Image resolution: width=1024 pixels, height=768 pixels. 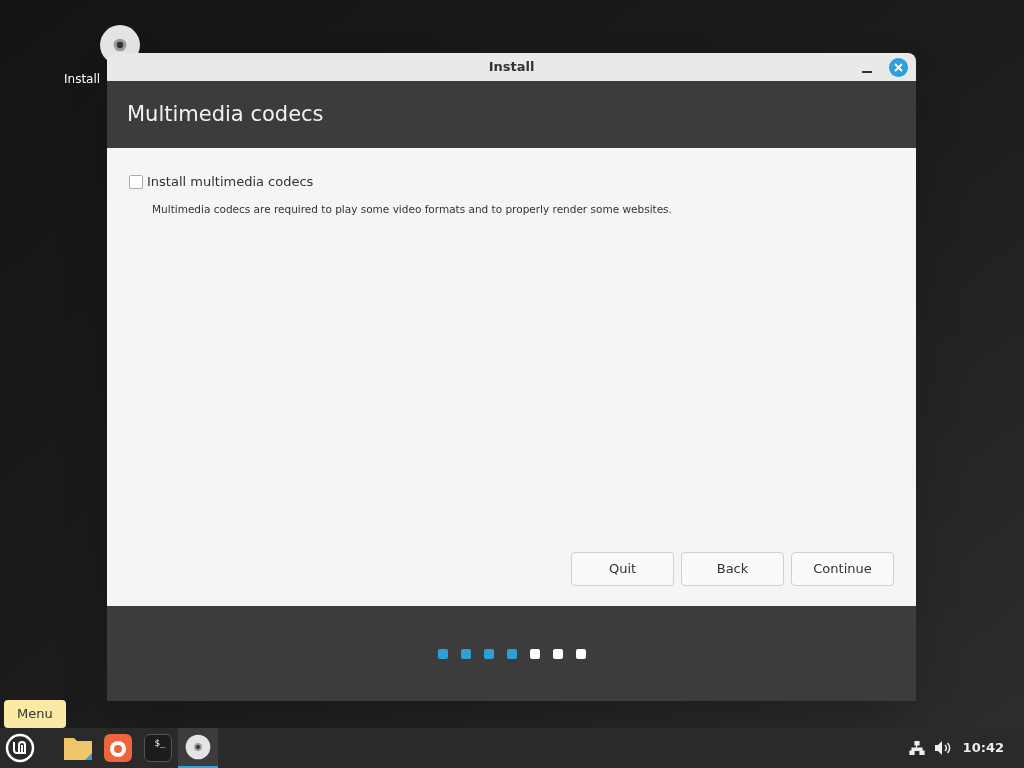 I want to click on disc-icon, so click(x=198, y=747).